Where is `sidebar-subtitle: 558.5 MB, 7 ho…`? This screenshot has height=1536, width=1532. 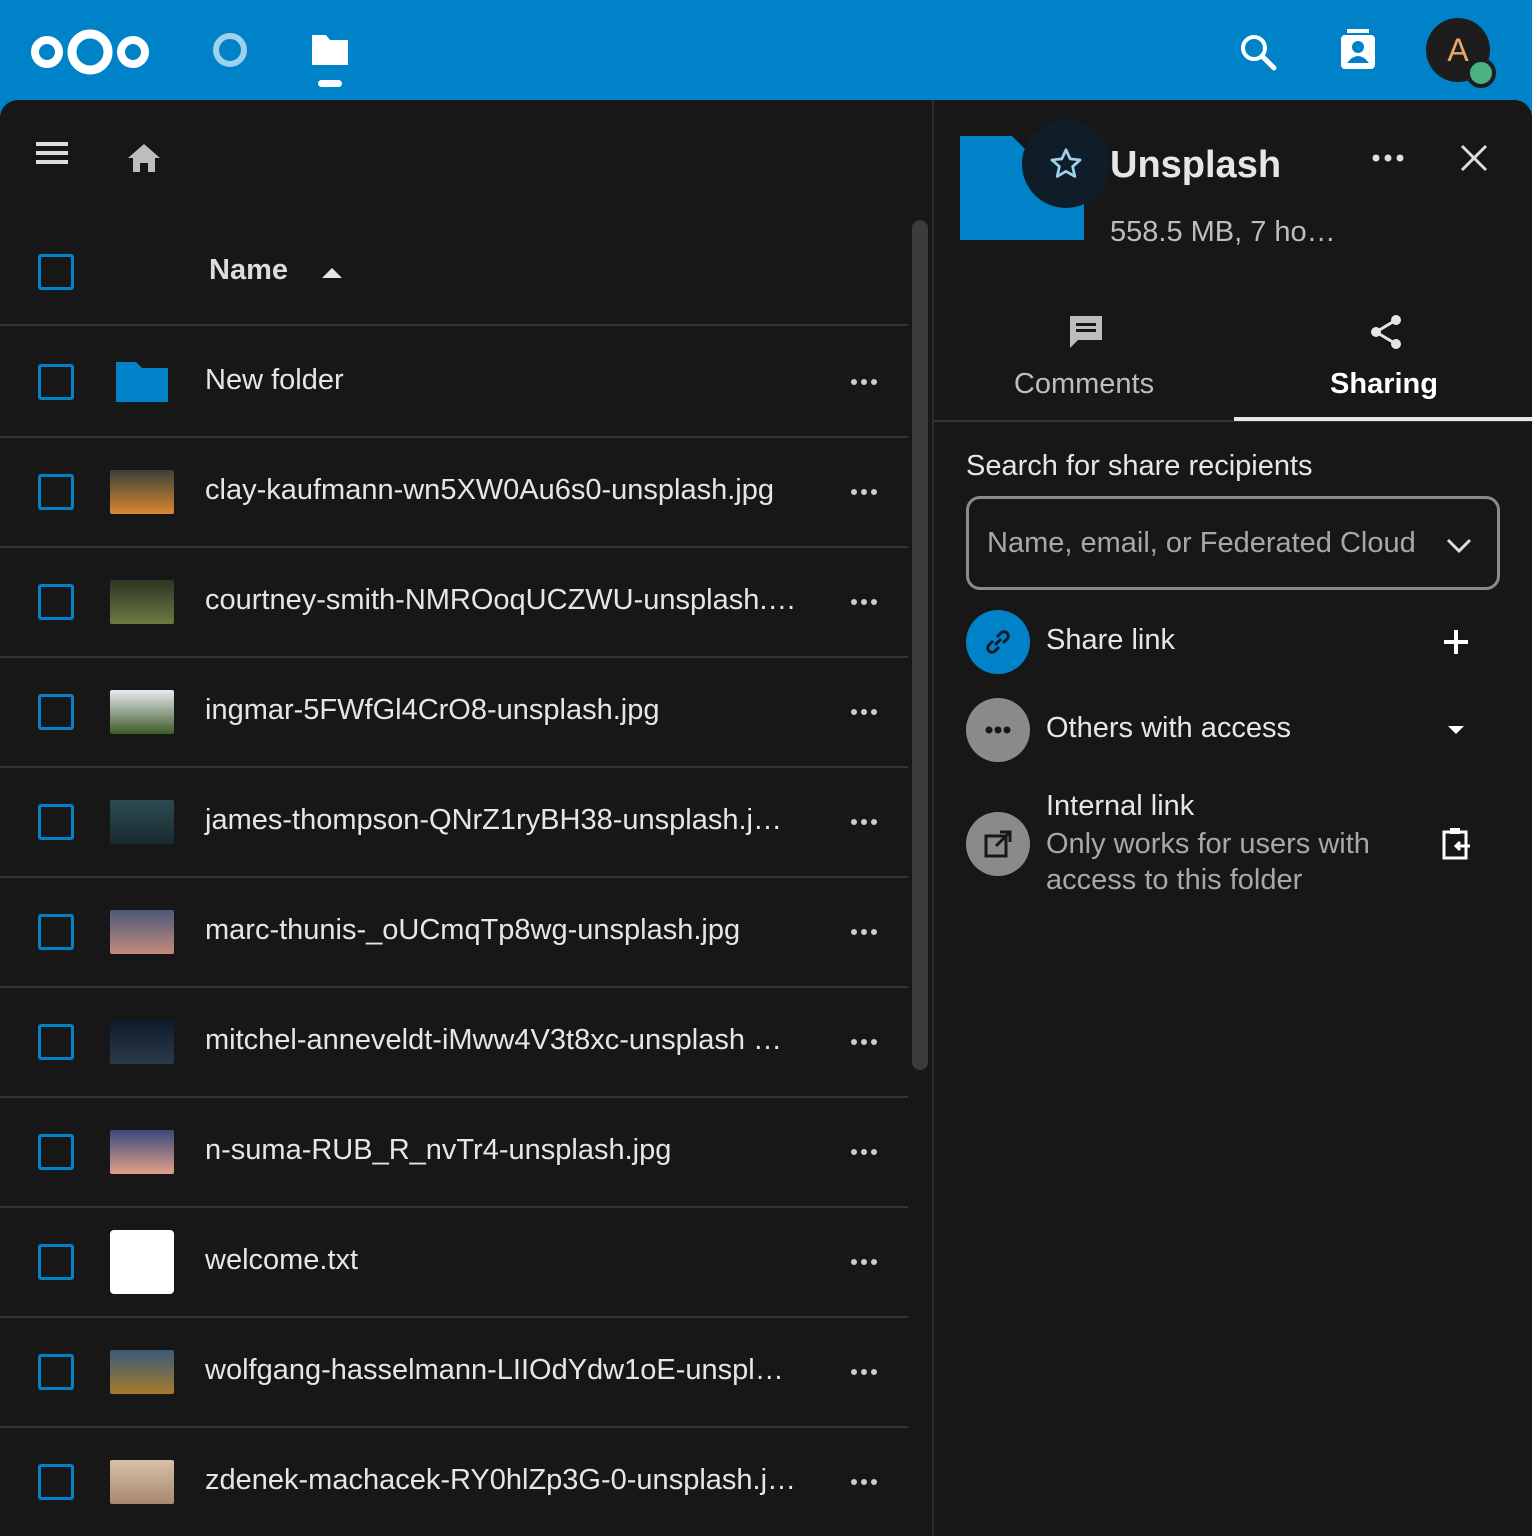
sidebar-subtitle: 558.5 MB, 7 ho… is located at coordinates (1223, 232).